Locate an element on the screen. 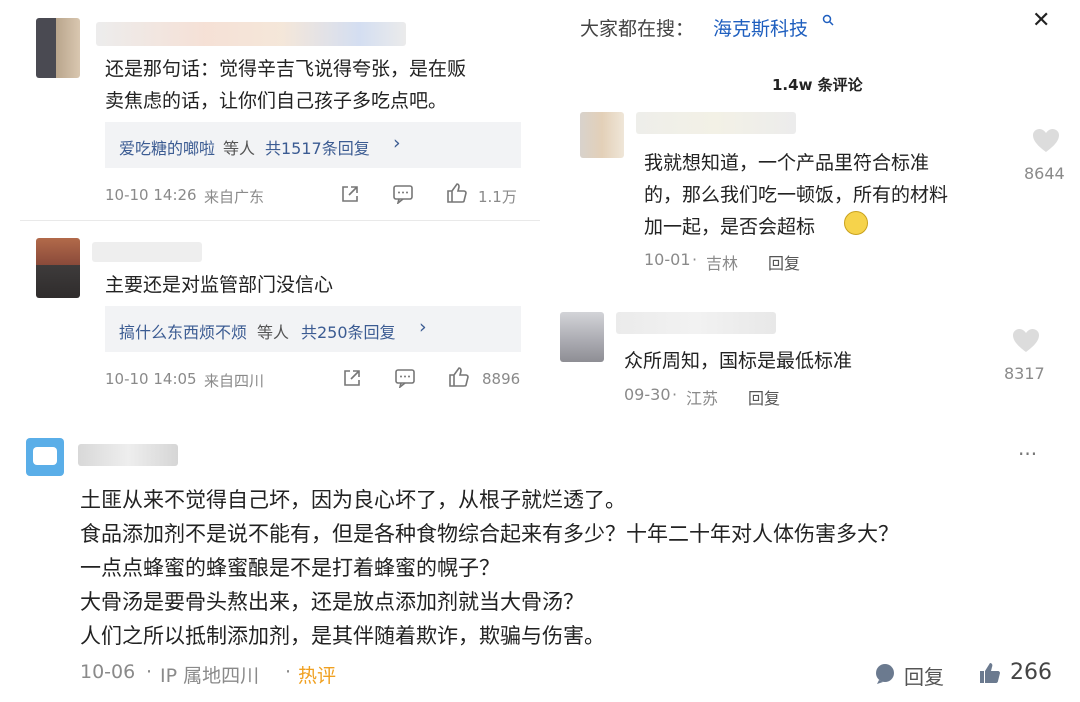  comment-line: 大骨汤是要骨头熬出来，还是放点添加剂就当大骨汤？ is located at coordinates (332, 602).